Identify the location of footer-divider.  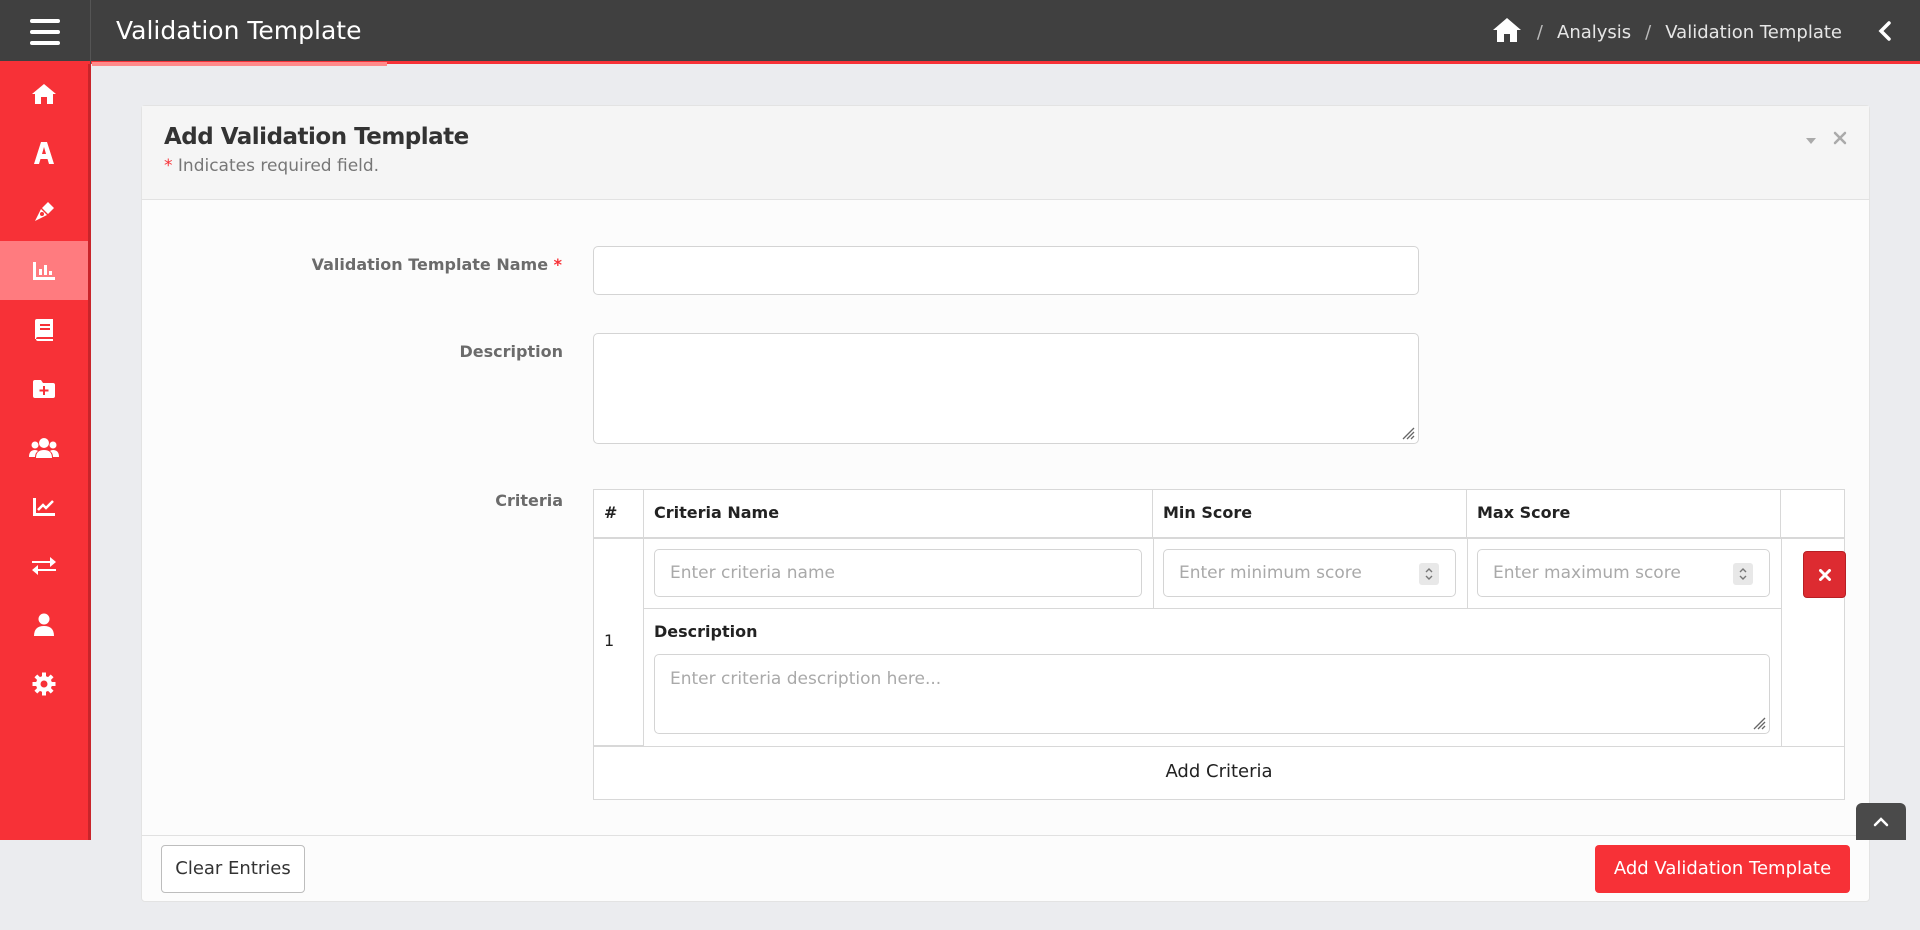
(1005, 835).